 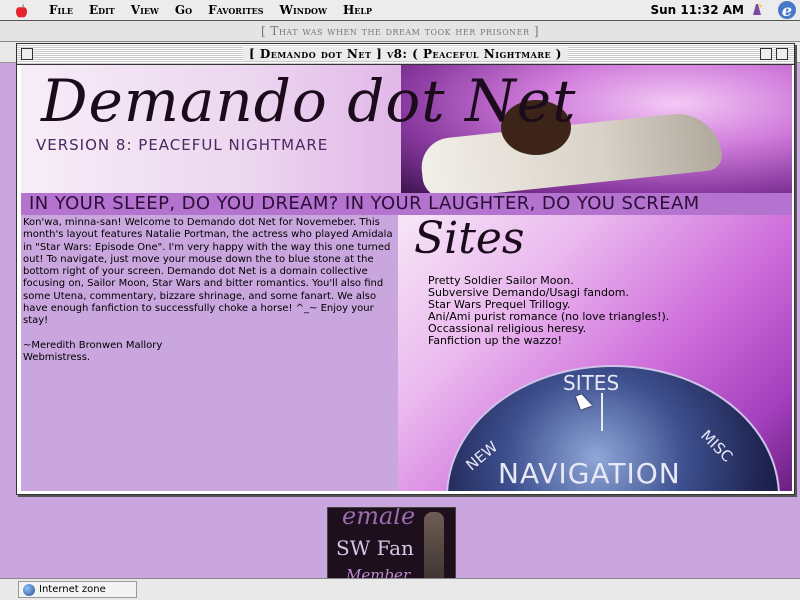 What do you see at coordinates (782, 54) in the screenshot?
I see `collapse-box-icon` at bounding box center [782, 54].